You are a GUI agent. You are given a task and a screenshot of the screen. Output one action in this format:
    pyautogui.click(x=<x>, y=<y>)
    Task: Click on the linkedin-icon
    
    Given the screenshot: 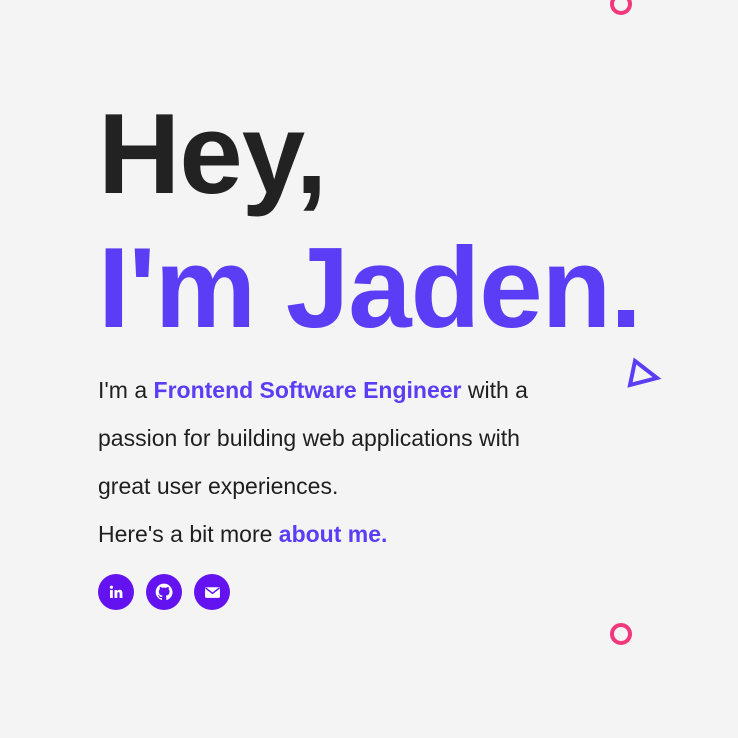 What is the action you would take?
    pyautogui.click(x=116, y=591)
    